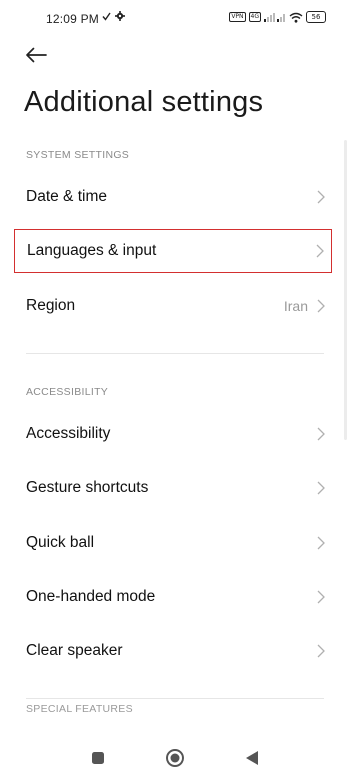  I want to click on list-item-label: One-handed mode, so click(91, 596).